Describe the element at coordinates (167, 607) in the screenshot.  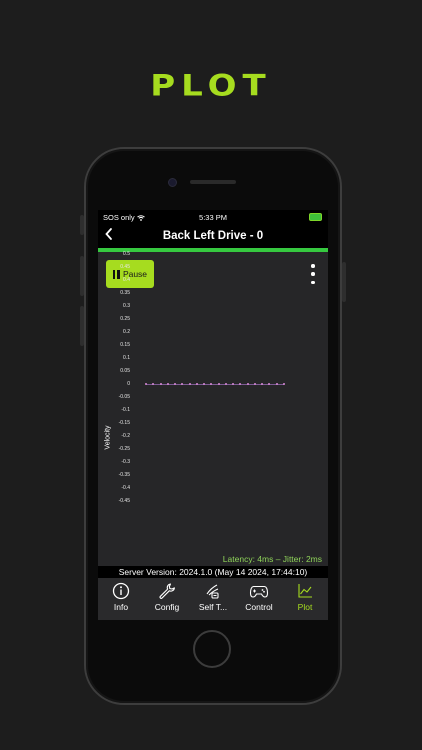
I see `tab-label: Config` at that location.